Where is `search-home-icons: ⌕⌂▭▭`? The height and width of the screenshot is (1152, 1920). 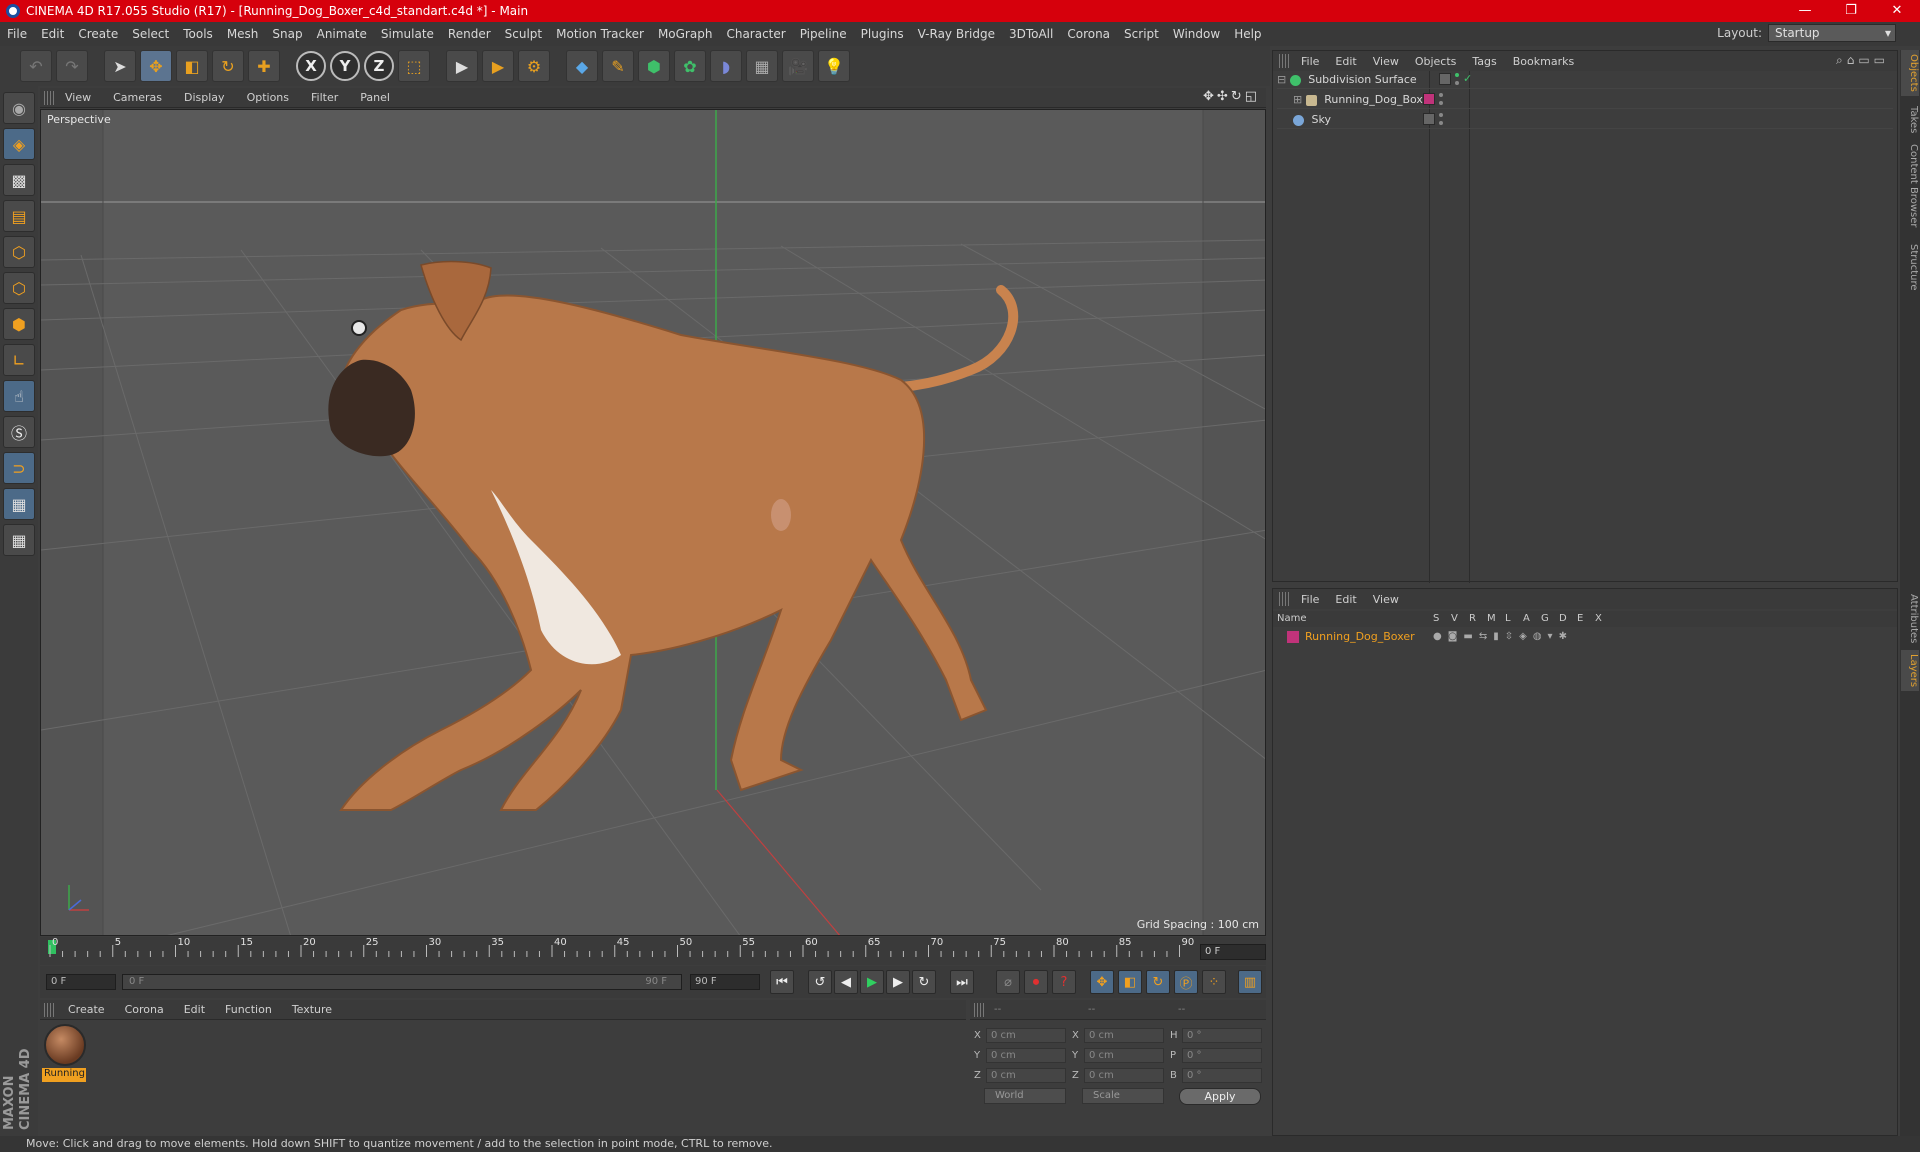 search-home-icons: ⌕⌂▭▭ is located at coordinates (1862, 60).